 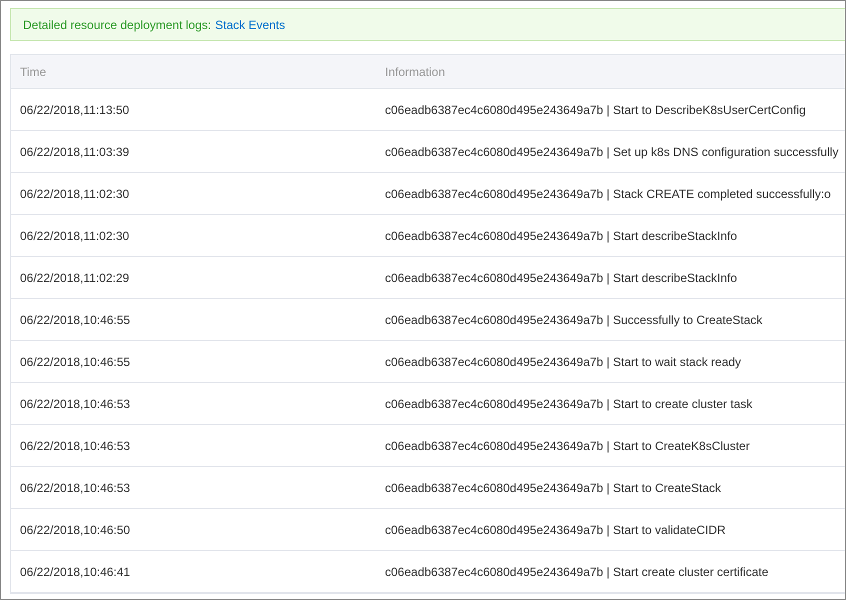 What do you see at coordinates (415, 71) in the screenshot?
I see `column-header: Information` at bounding box center [415, 71].